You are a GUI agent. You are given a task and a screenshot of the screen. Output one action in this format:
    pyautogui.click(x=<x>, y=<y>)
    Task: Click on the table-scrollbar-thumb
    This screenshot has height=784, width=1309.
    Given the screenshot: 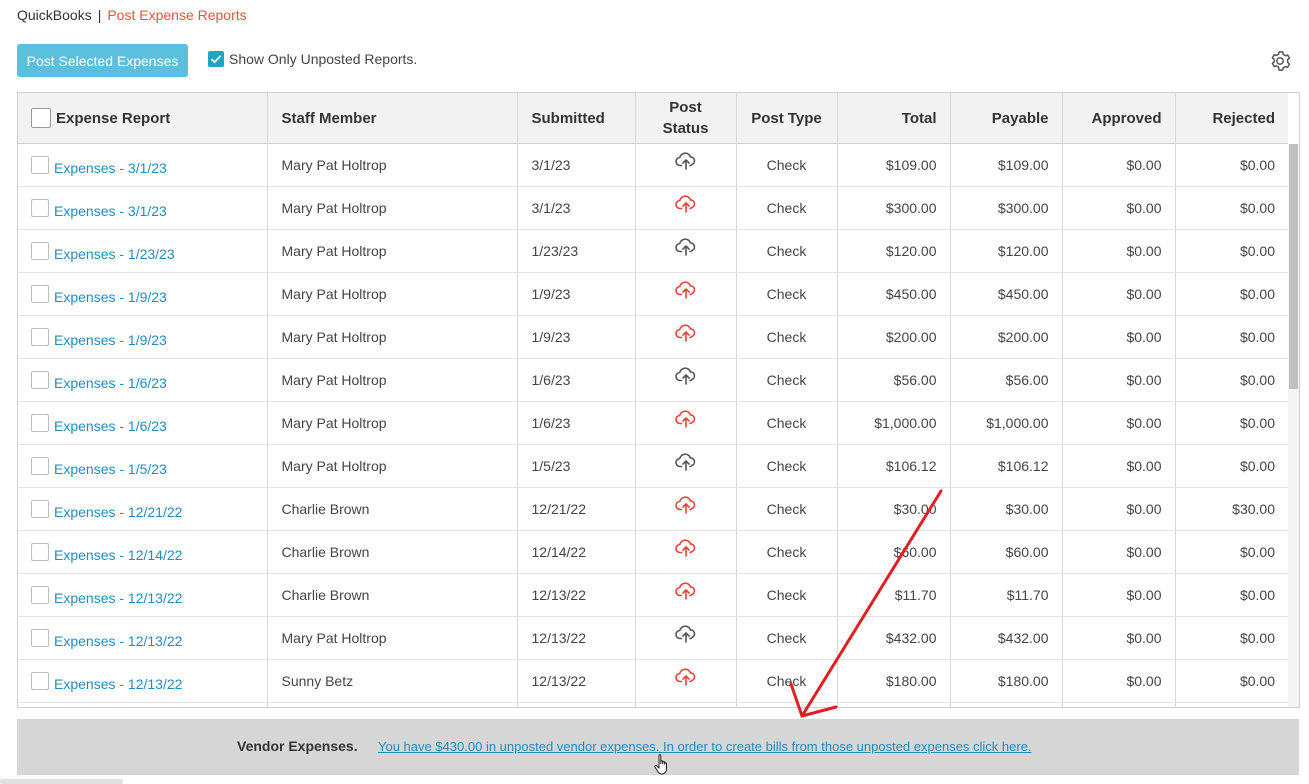 What is the action you would take?
    pyautogui.click(x=1293, y=266)
    